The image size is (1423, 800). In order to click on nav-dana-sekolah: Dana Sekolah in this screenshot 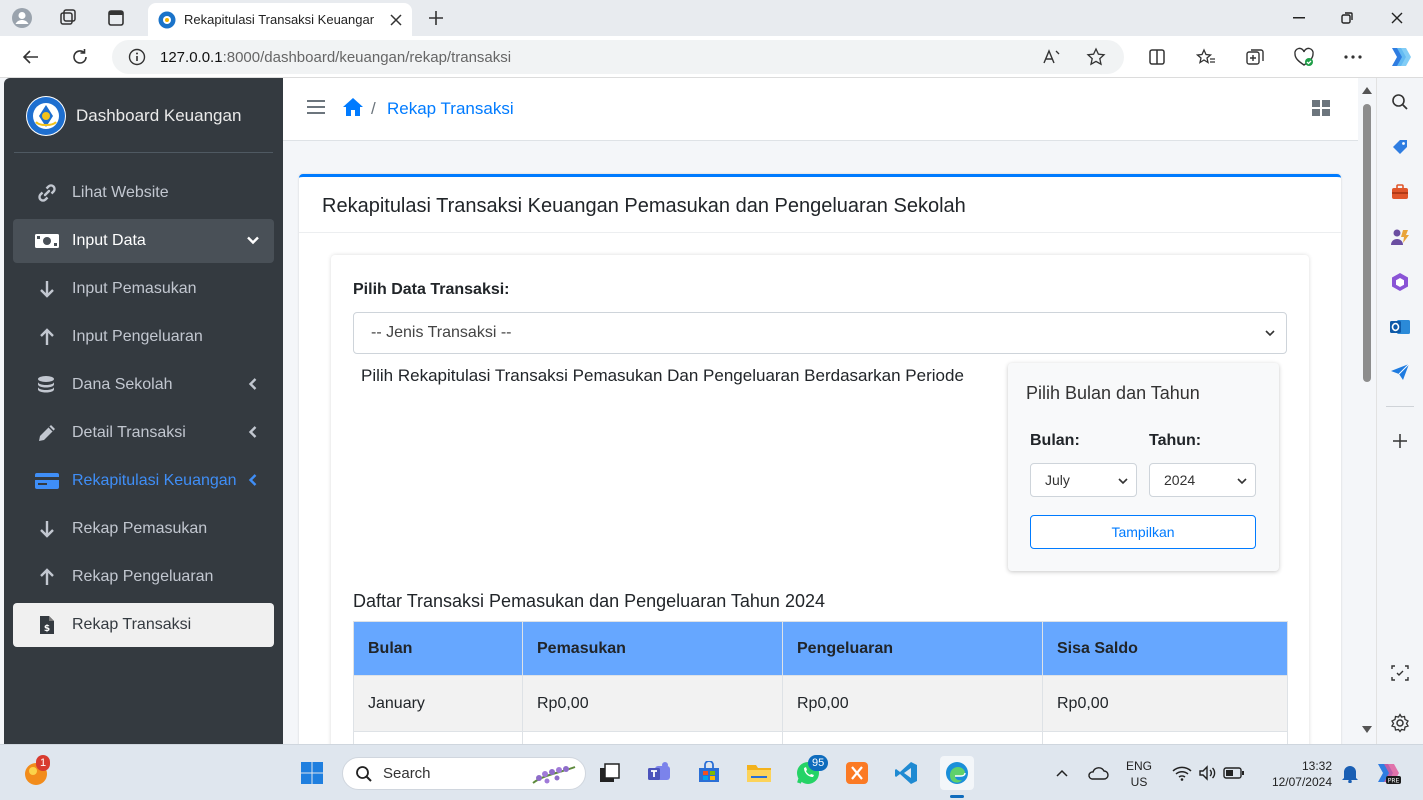, I will do `click(143, 385)`.